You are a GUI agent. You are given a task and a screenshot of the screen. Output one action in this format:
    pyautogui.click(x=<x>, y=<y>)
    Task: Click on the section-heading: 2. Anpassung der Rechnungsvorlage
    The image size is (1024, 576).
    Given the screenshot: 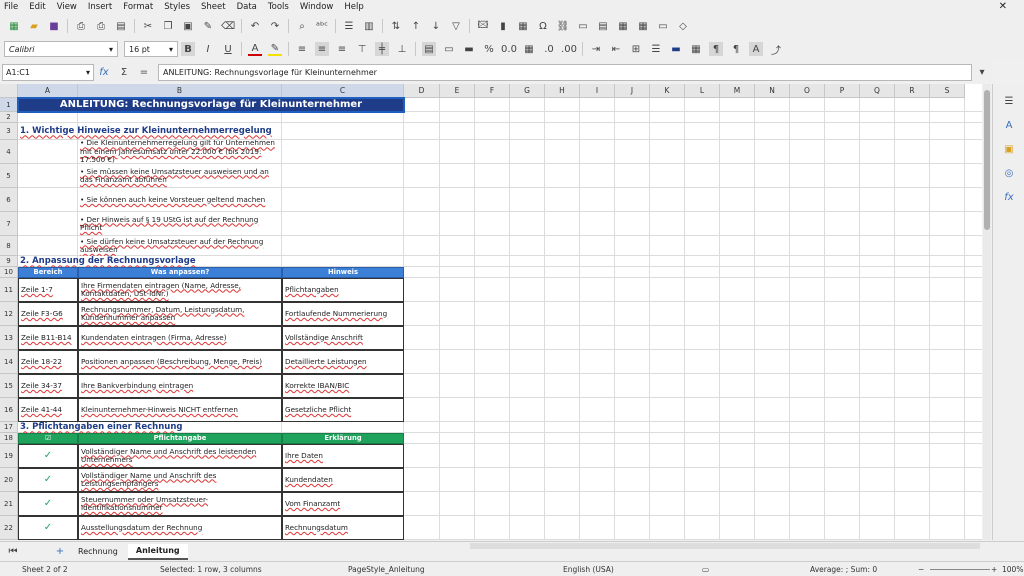 What is the action you would take?
    pyautogui.click(x=211, y=261)
    